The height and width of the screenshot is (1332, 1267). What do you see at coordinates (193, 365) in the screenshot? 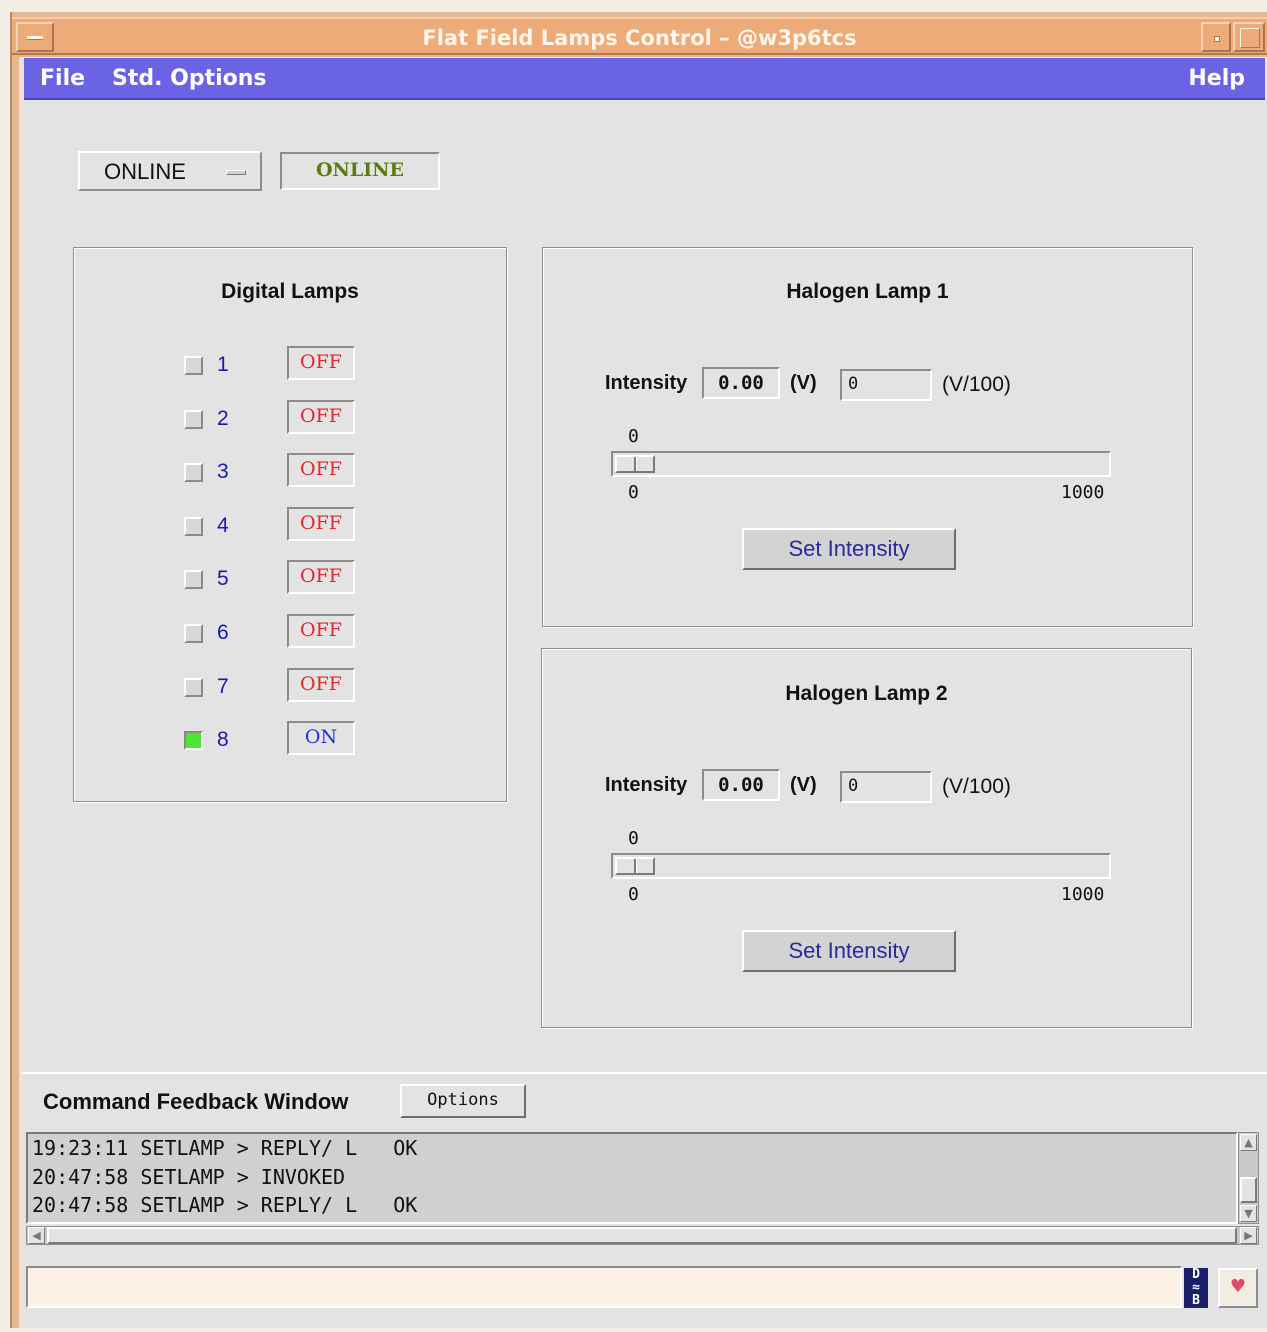
I see `lamp-1-checkbox` at bounding box center [193, 365].